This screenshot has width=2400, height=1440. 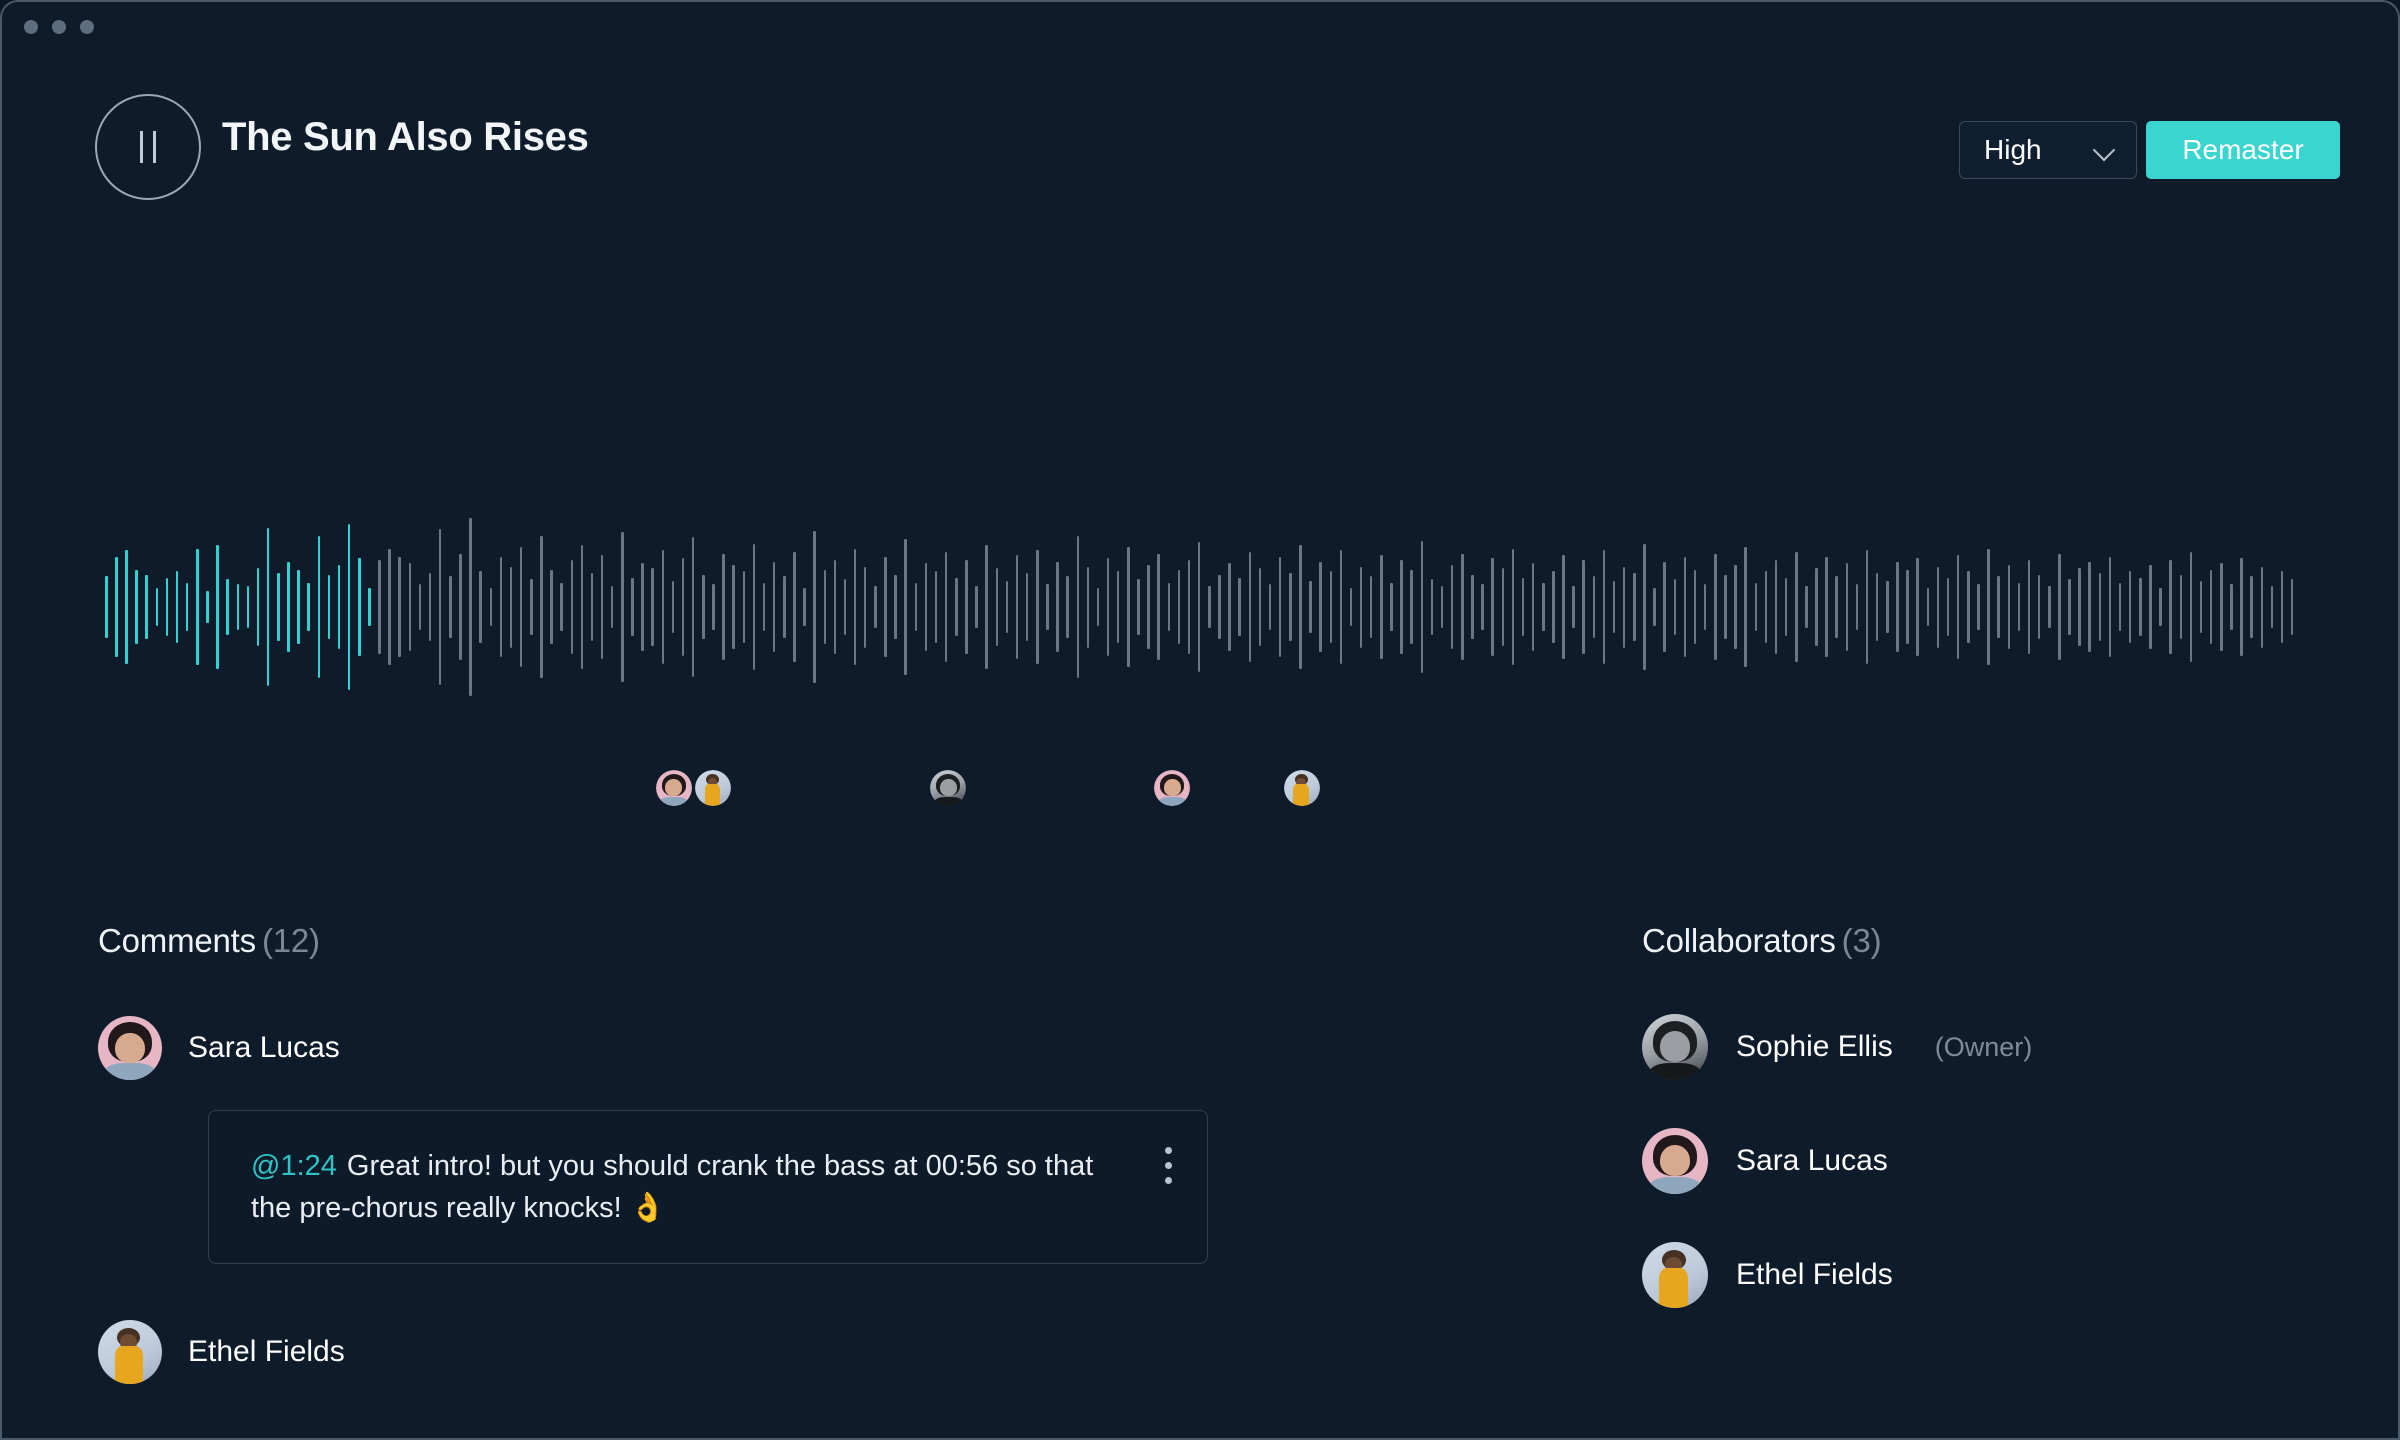 What do you see at coordinates (59, 27) in the screenshot?
I see `minimize-window-dot` at bounding box center [59, 27].